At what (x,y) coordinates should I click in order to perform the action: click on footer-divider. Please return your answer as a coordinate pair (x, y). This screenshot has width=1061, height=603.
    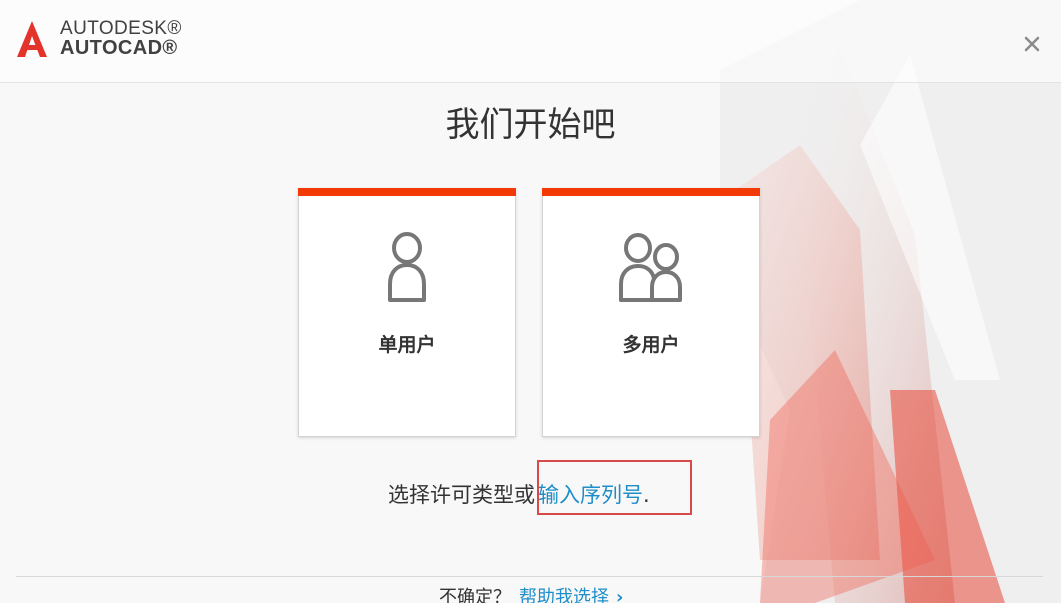
    Looking at the image, I should click on (529, 576).